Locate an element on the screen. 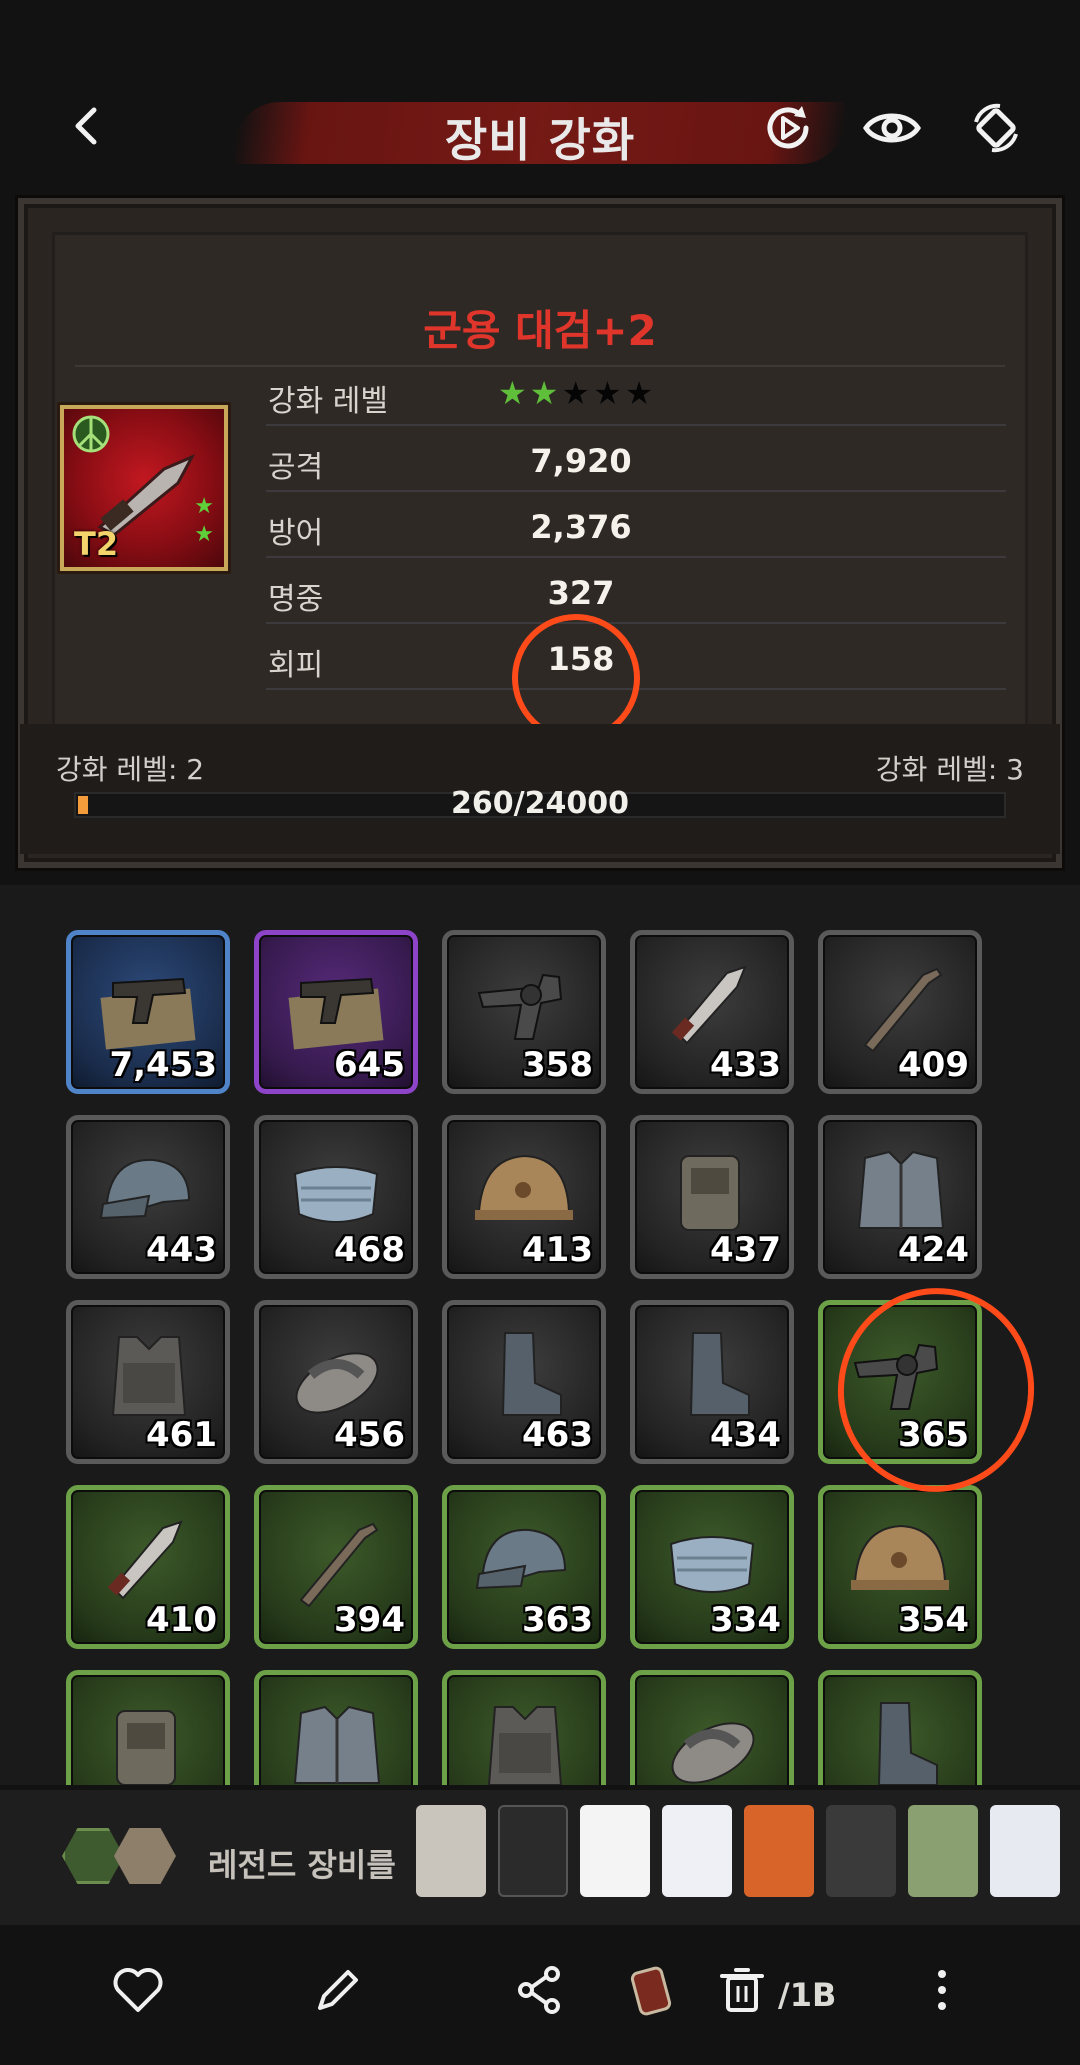 The width and height of the screenshot is (1080, 2065). inventory-item: 413 is located at coordinates (524, 1197).